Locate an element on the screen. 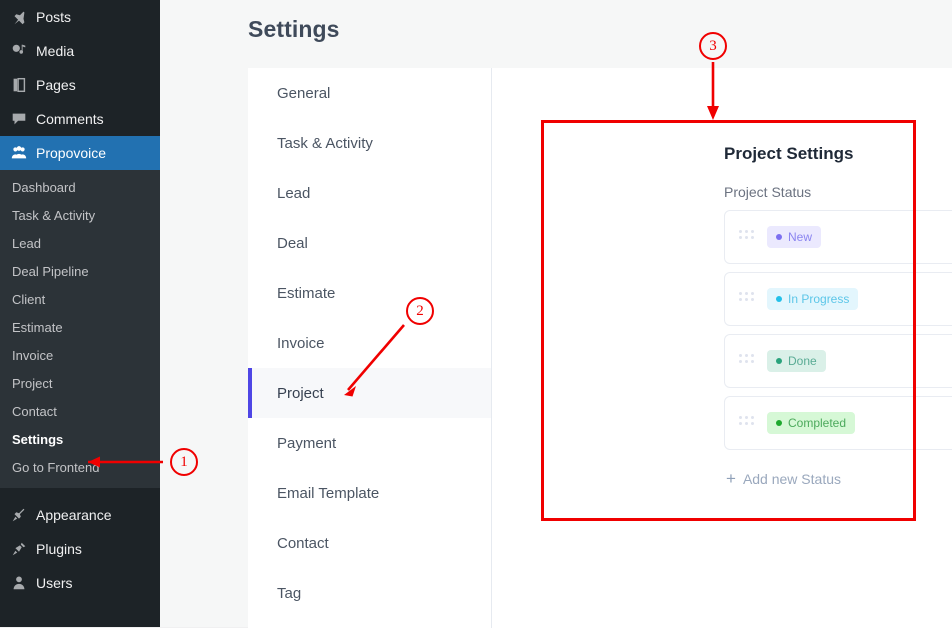  status-badge: Completed is located at coordinates (811, 423).